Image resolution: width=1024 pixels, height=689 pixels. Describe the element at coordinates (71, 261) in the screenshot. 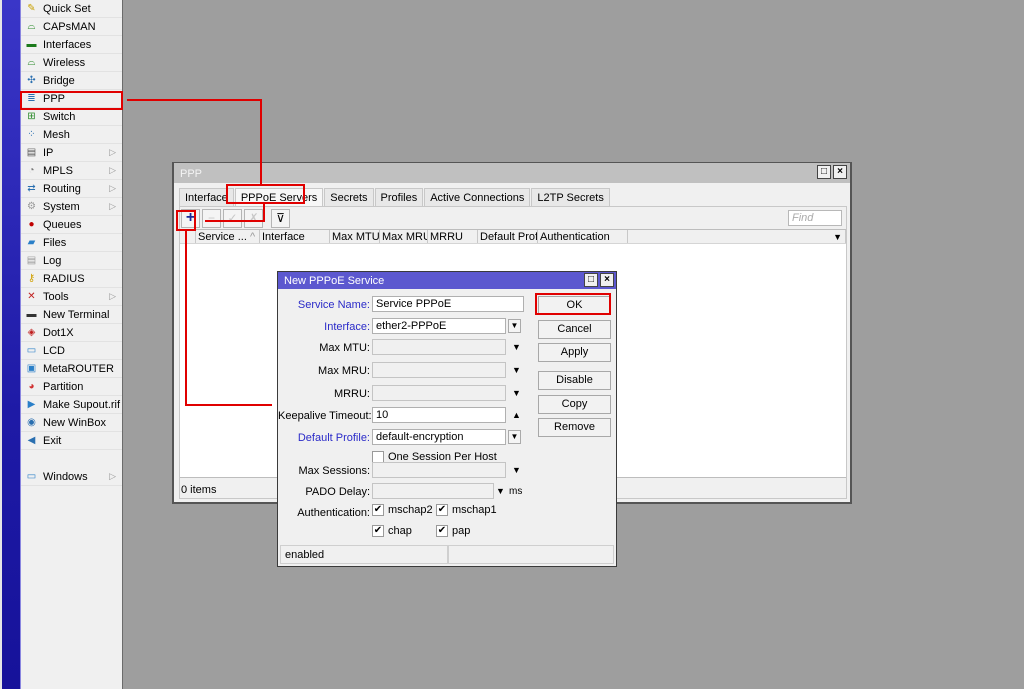

I see `sidebar-item-log: ▤ Log` at that location.